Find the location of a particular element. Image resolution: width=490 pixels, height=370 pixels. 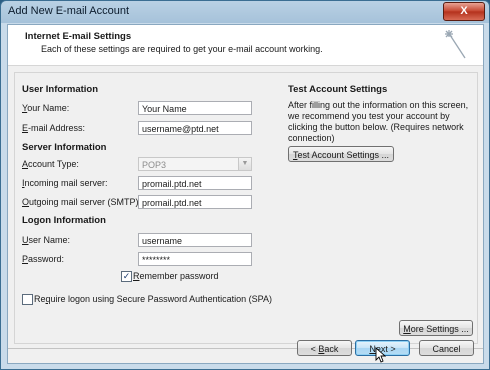

title-bar: Add New E-mail Account X is located at coordinates (245, 12).